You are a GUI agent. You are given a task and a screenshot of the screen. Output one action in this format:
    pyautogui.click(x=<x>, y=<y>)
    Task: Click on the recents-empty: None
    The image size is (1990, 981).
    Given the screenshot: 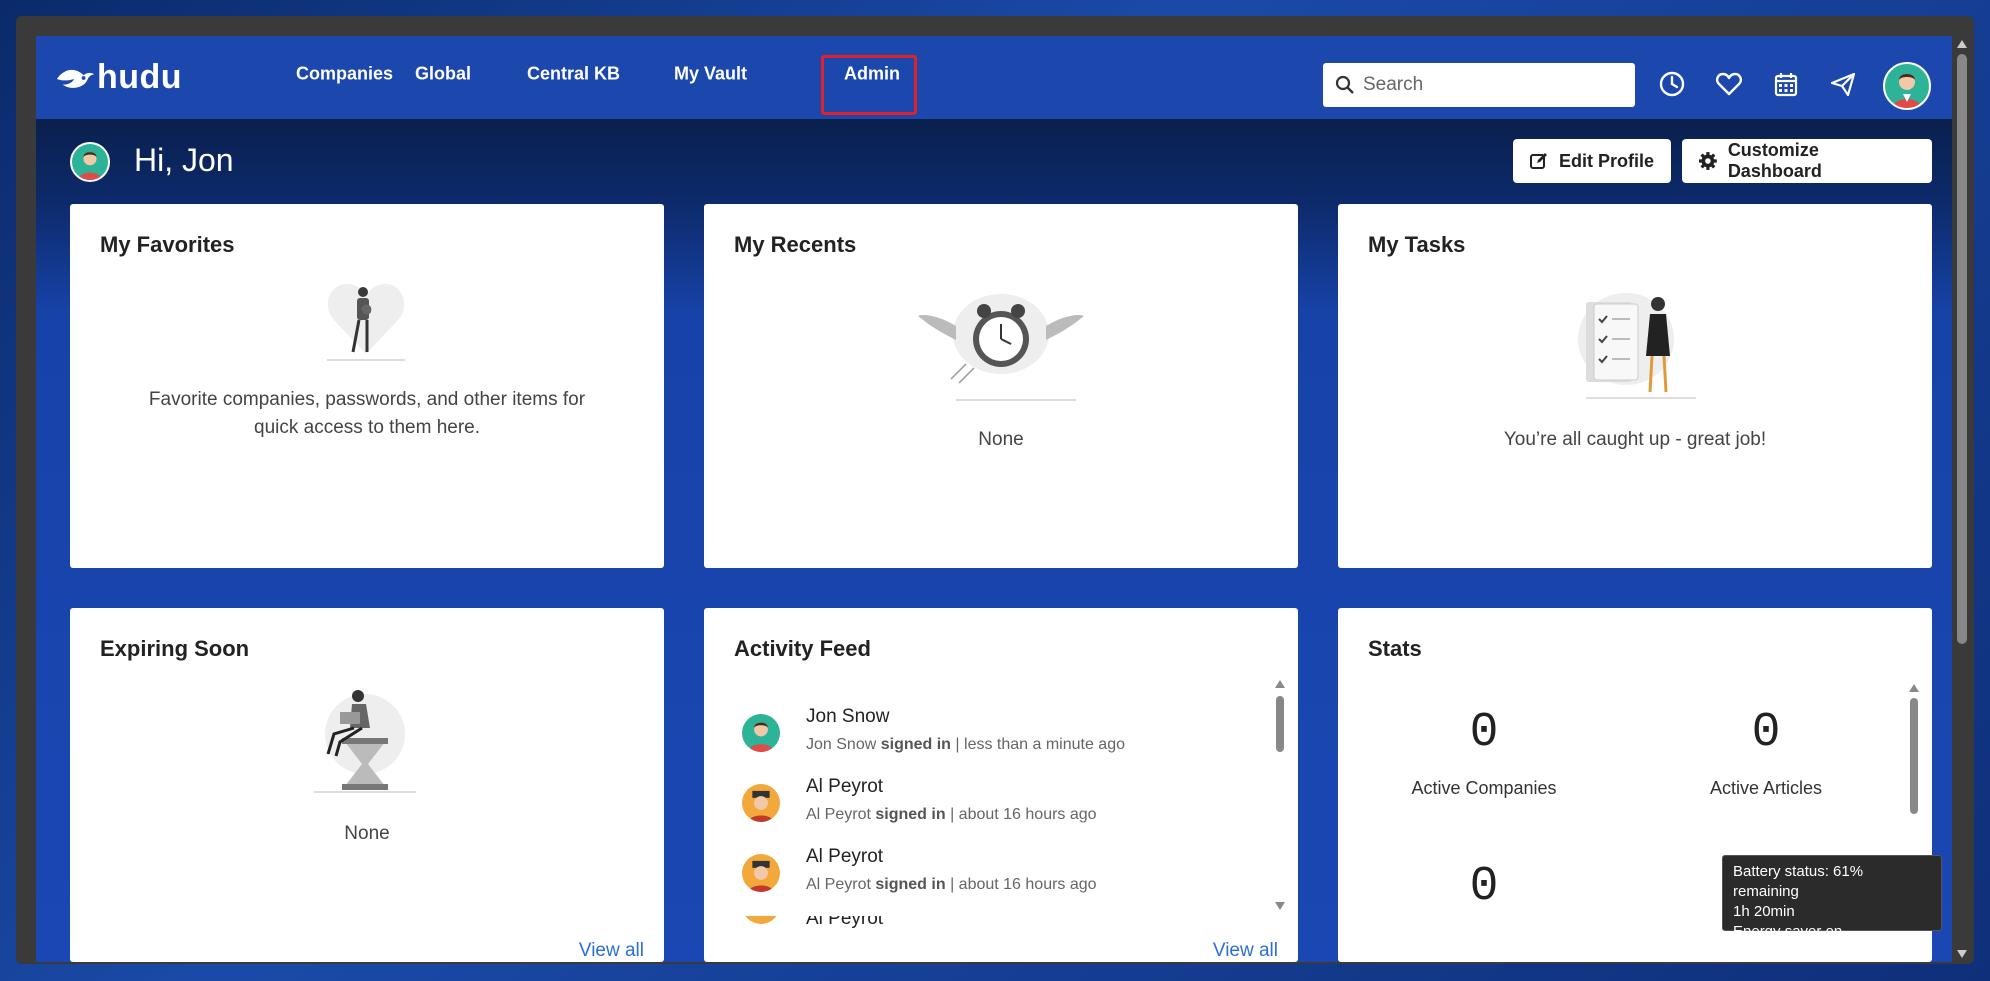 What is the action you would take?
    pyautogui.click(x=1001, y=439)
    